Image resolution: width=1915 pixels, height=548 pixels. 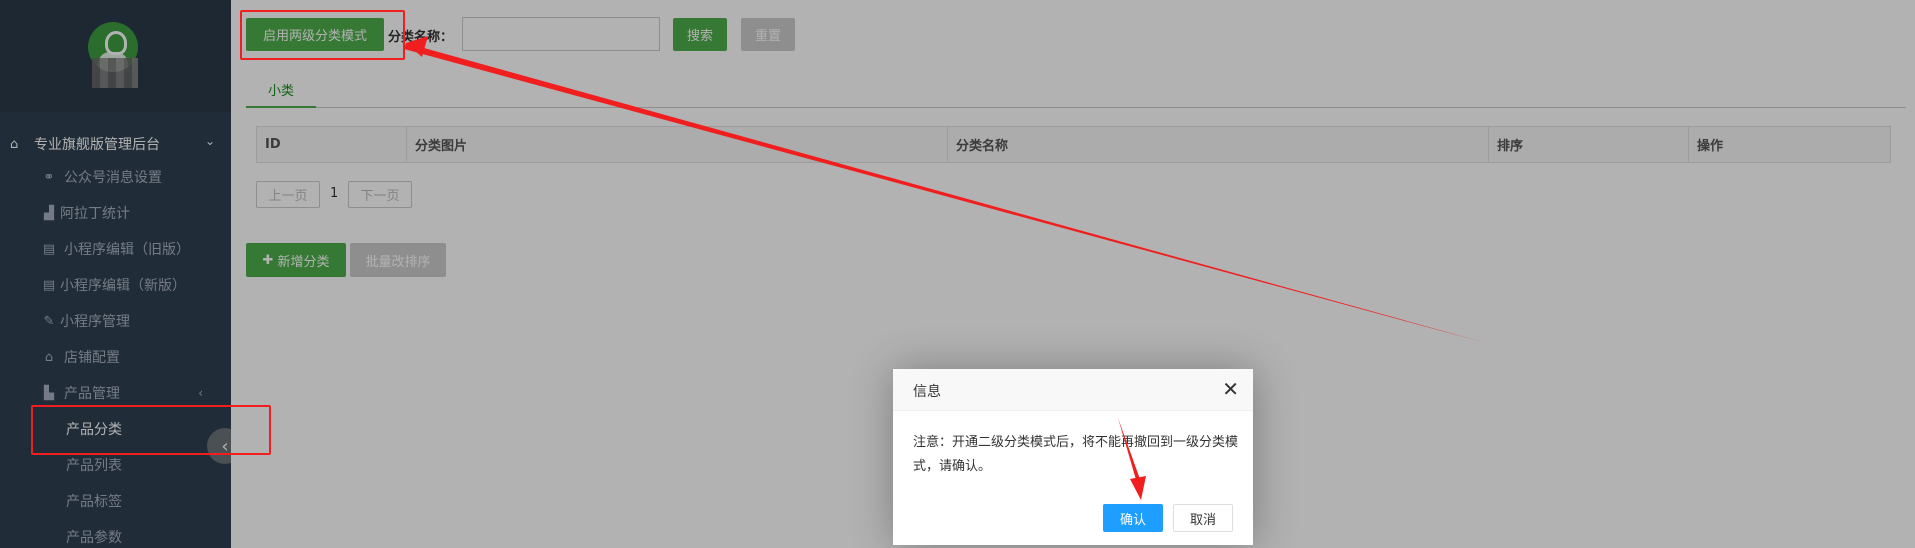 I want to click on dialog-message: 注意：开通二级分类模式后，将不能再撤回到一级分类模式，请确认。, so click(x=1076, y=454).